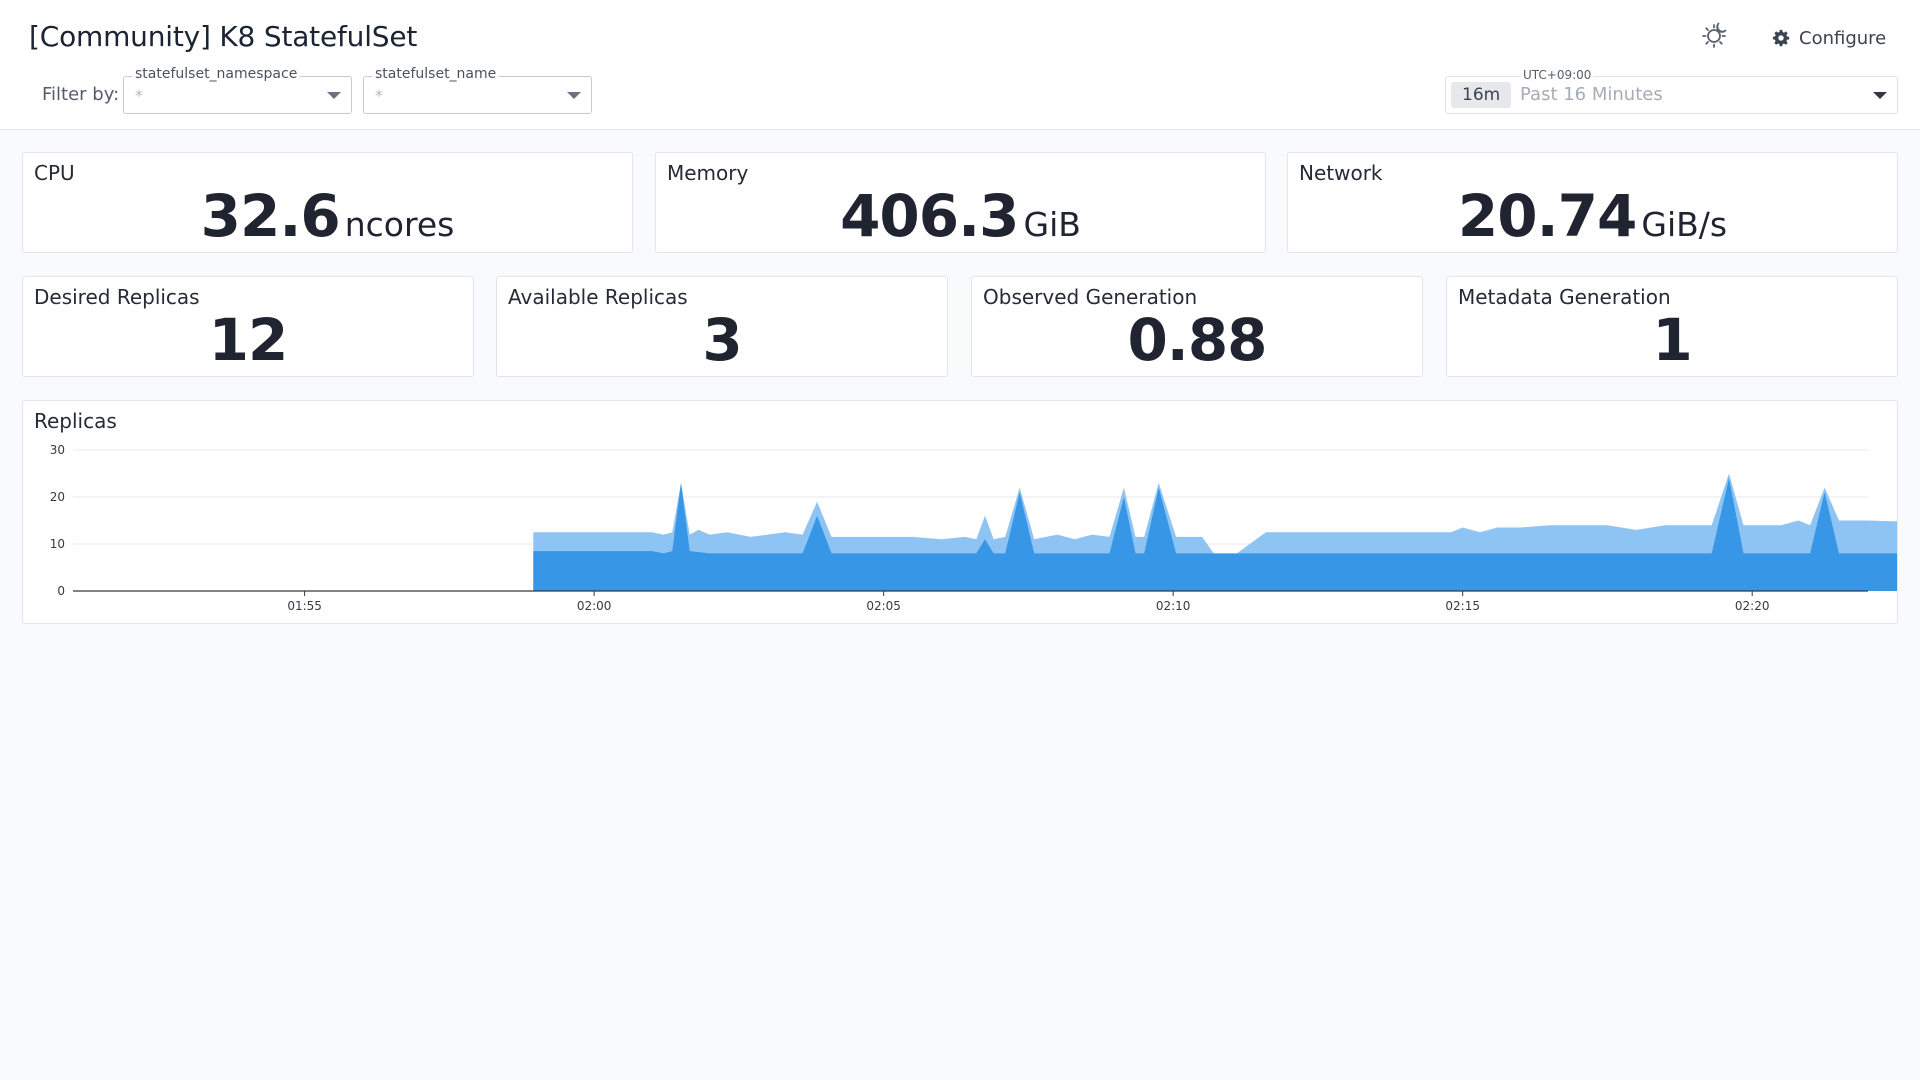 The height and width of the screenshot is (1080, 1920). I want to click on cpu-value: 32.6, so click(270, 216).